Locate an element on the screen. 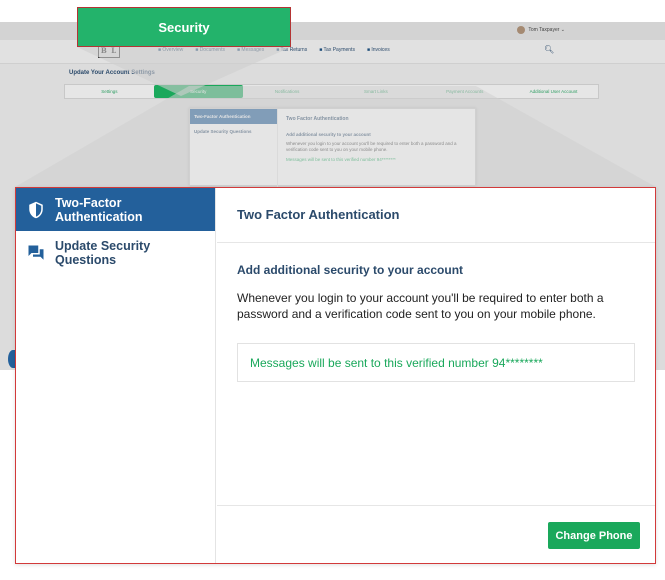  tab-security: Security is located at coordinates (198, 91).